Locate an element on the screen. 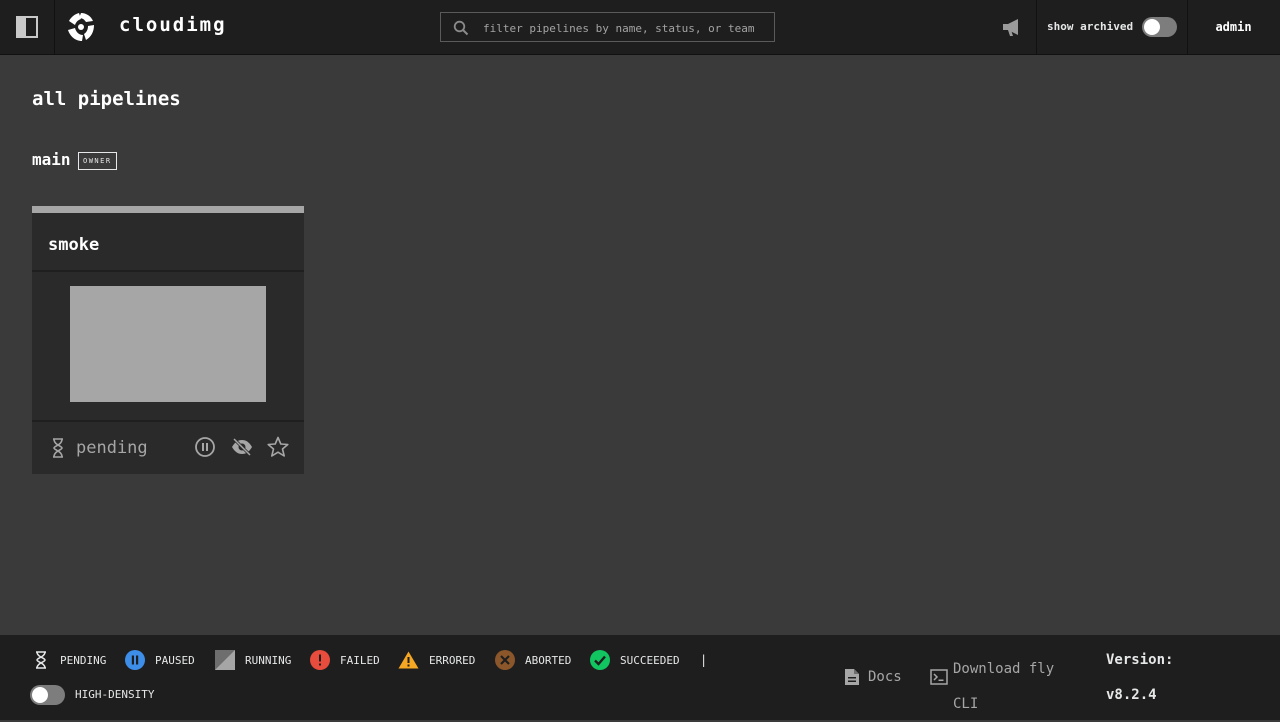 This screenshot has height=722, width=1280. legend-label: FAILED is located at coordinates (360, 660).